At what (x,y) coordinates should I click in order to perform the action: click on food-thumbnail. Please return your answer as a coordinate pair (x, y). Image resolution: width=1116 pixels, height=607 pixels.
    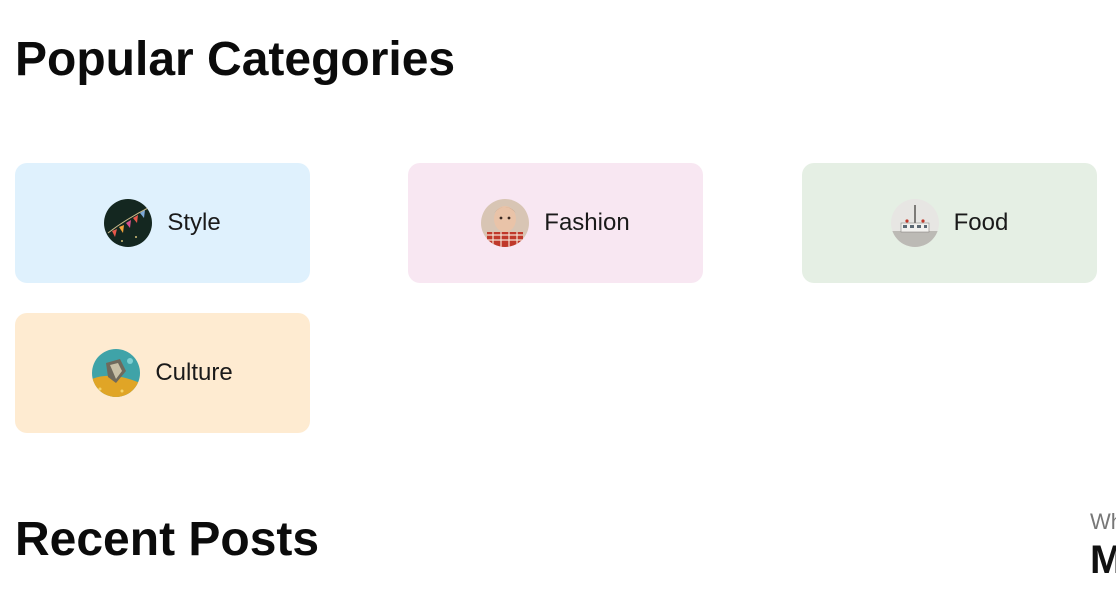
    Looking at the image, I should click on (914, 223).